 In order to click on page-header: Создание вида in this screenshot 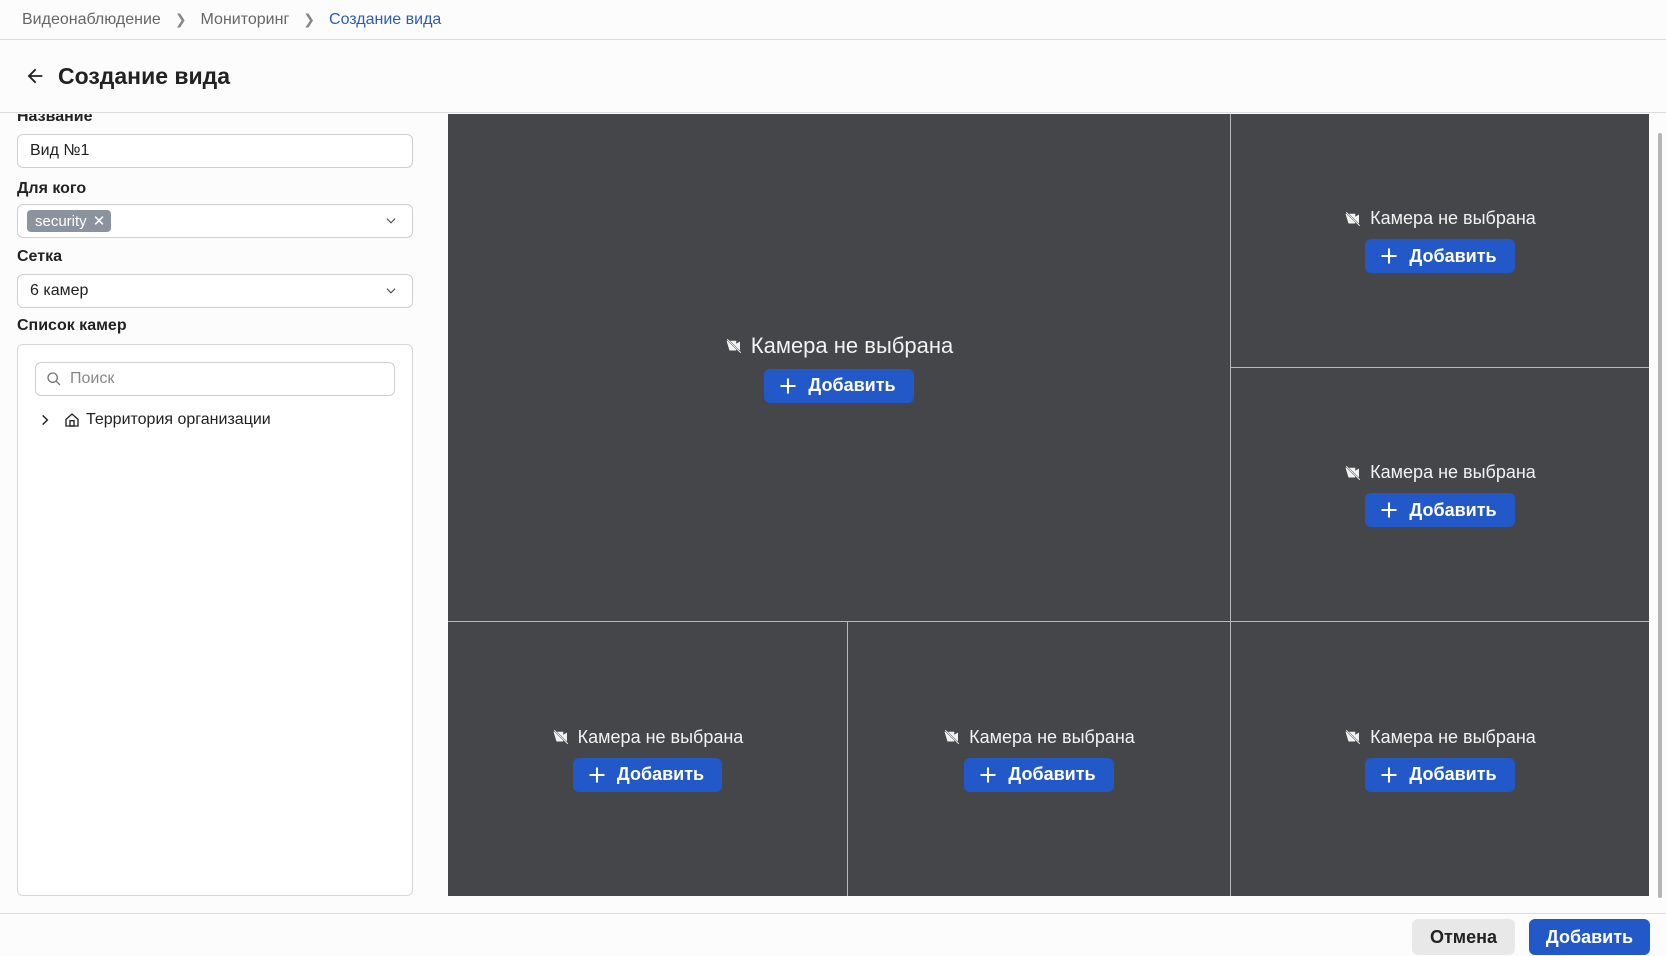, I will do `click(833, 76)`.